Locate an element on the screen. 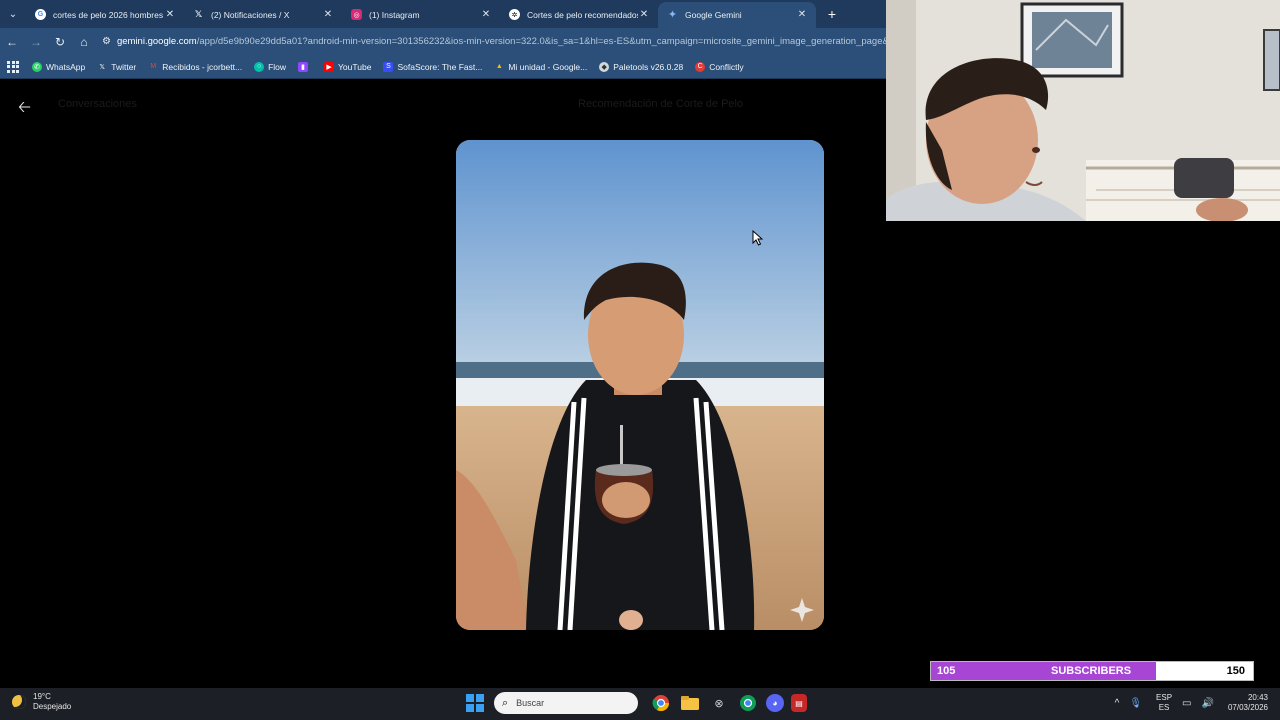 The height and width of the screenshot is (720, 1280). bookmark-label: Twitter is located at coordinates (124, 66).